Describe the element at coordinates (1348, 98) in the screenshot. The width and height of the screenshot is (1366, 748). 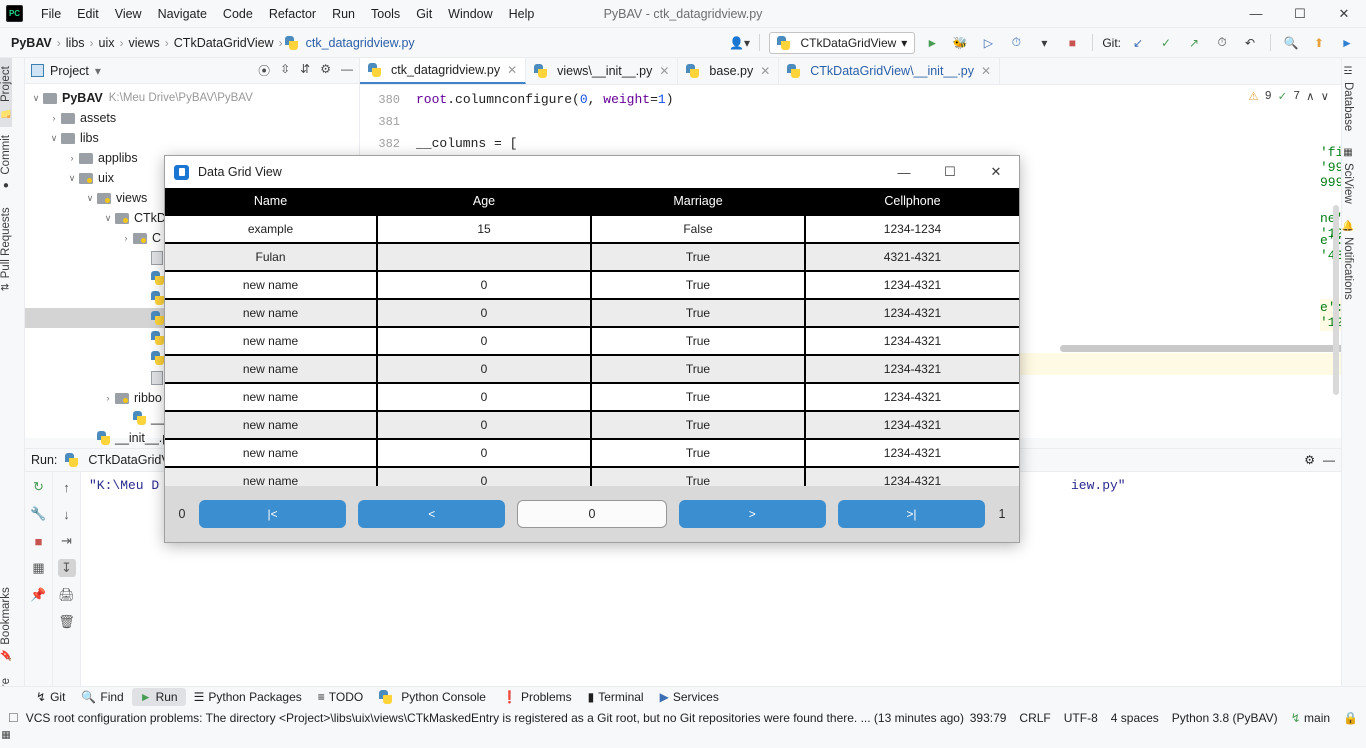
I see `sidebar-item-database: ☲ Database` at that location.